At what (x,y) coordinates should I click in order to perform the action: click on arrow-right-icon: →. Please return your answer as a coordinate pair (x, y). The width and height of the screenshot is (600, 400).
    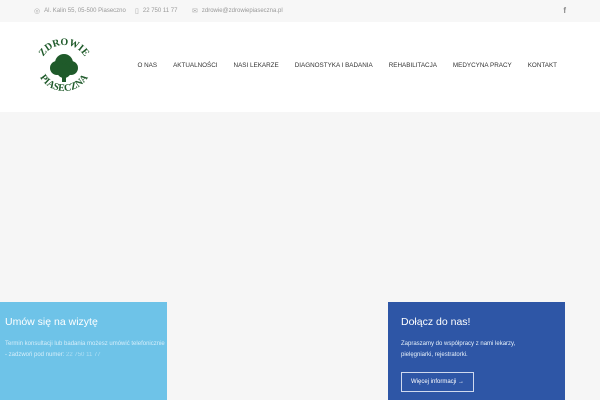
    Looking at the image, I should click on (461, 382).